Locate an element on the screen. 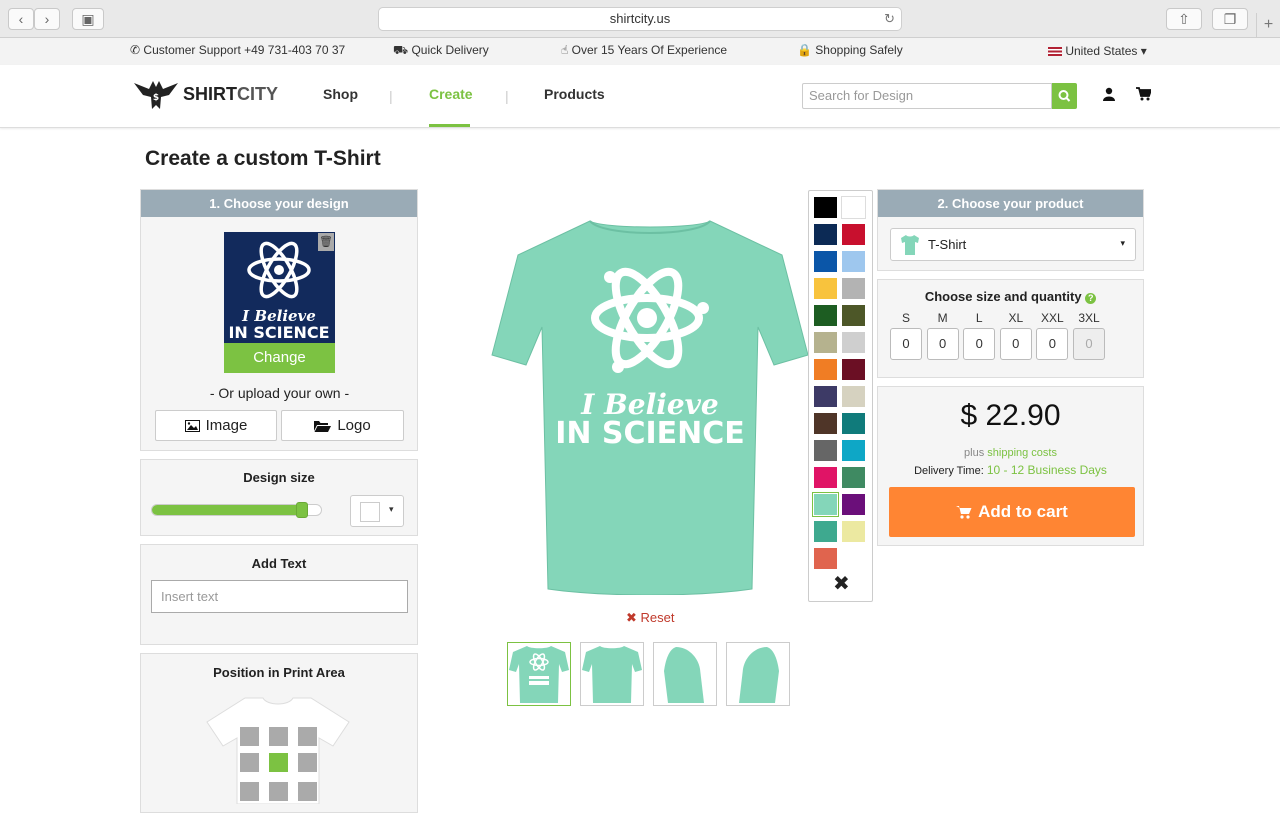 Image resolution: width=1280 pixels, height=813 pixels. browser-toolbar: ‹ › ▣ shirtcity.us ↻ ⇧ ❐ + is located at coordinates (640, 19).